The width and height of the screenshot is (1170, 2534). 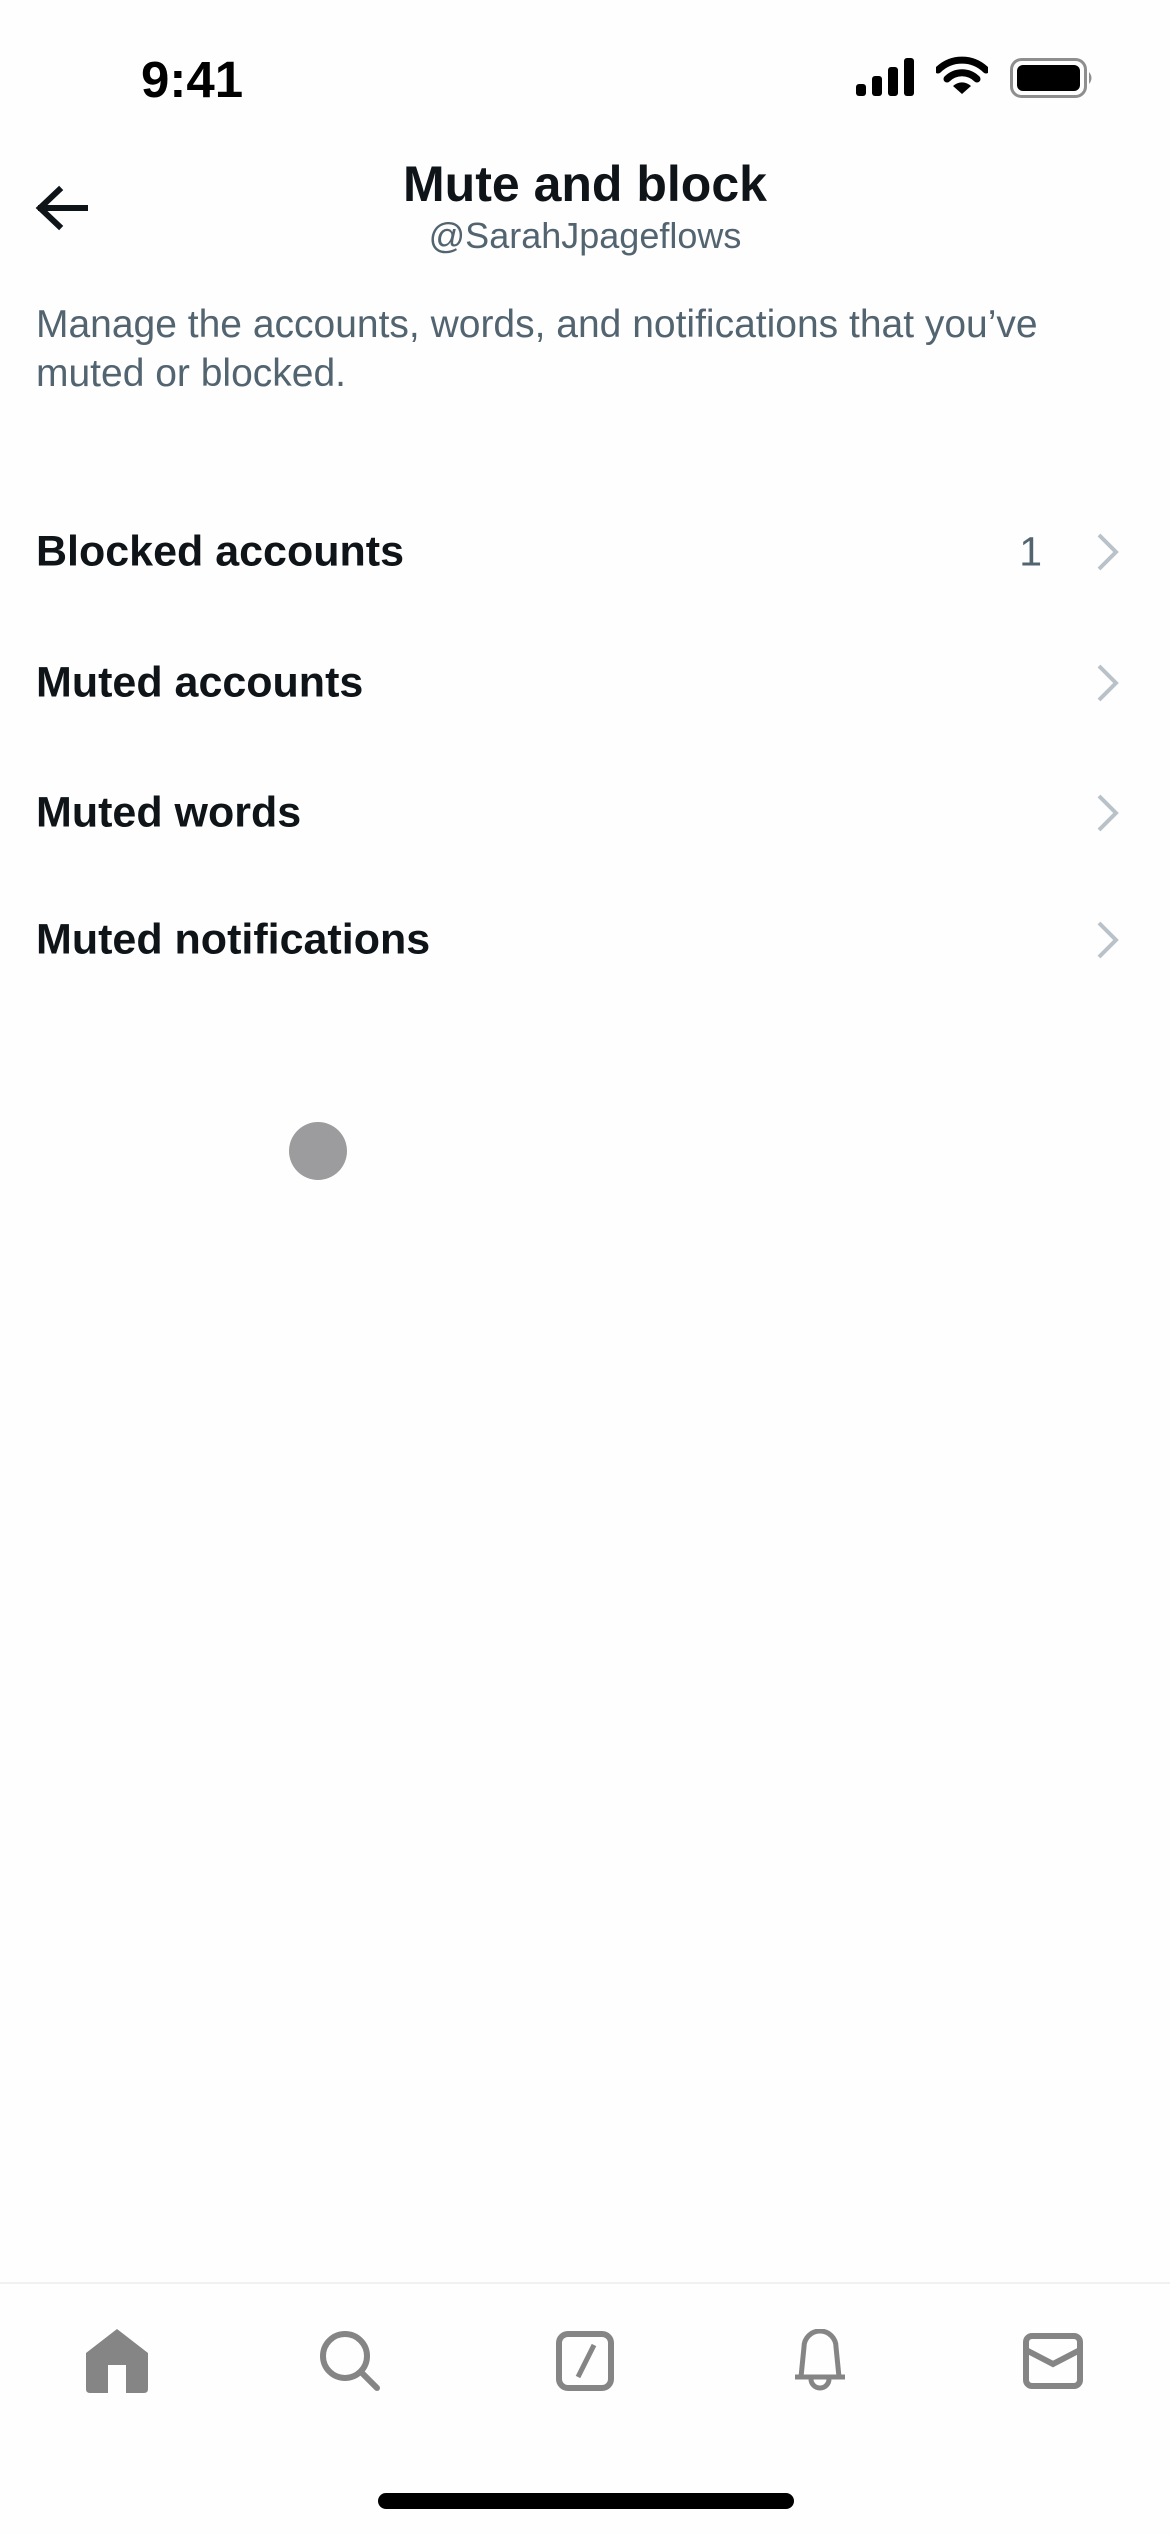 I want to click on search-icon, so click(x=350, y=2361).